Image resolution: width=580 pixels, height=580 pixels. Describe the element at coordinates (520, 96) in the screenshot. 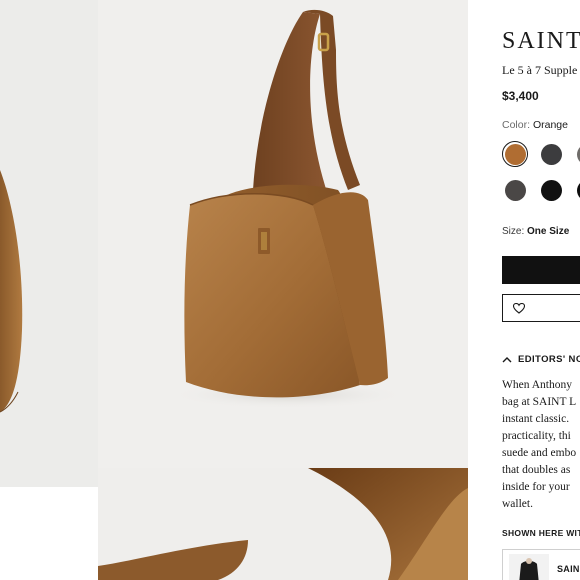

I see `product-price: $3,400` at that location.